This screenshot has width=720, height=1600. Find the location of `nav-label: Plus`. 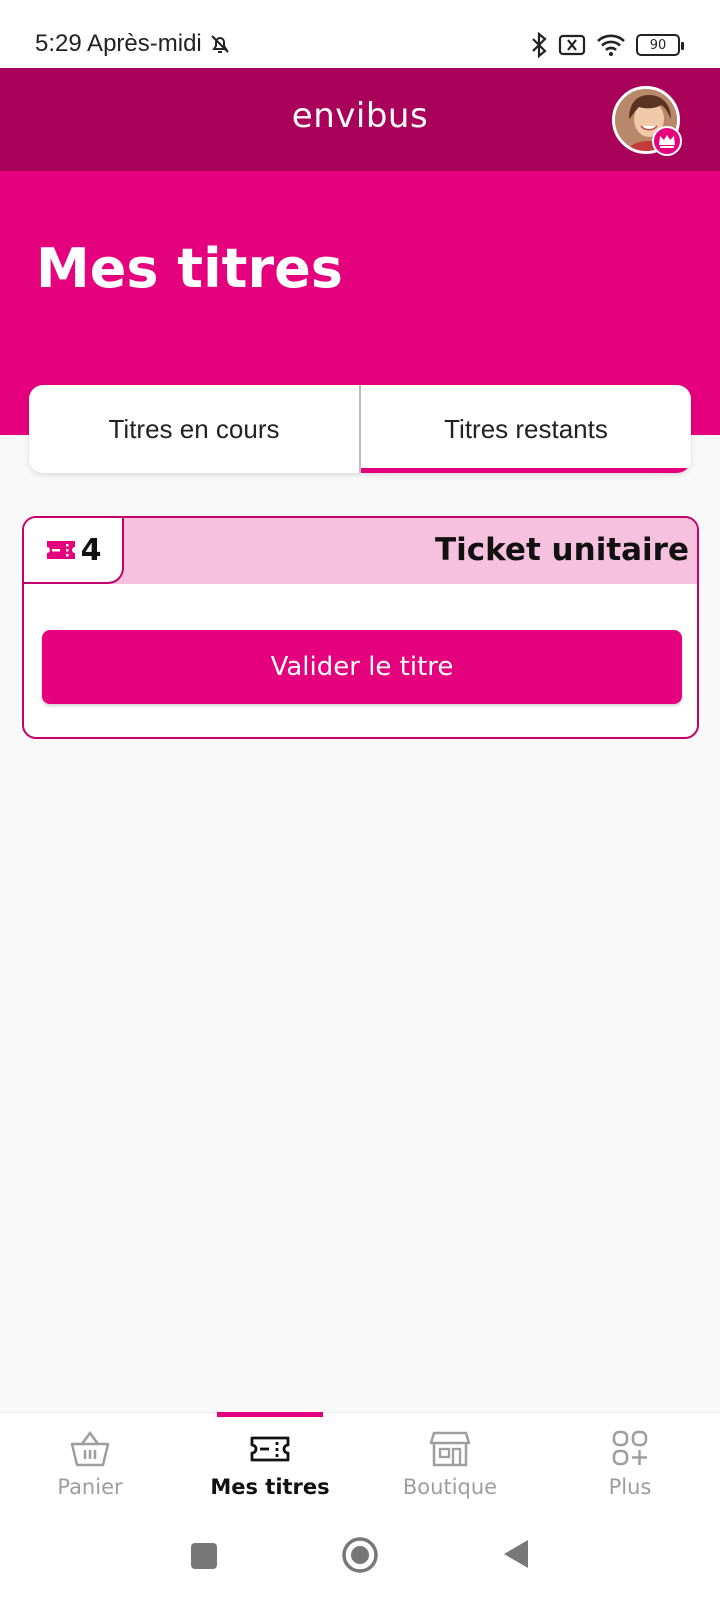

nav-label: Plus is located at coordinates (630, 1487).